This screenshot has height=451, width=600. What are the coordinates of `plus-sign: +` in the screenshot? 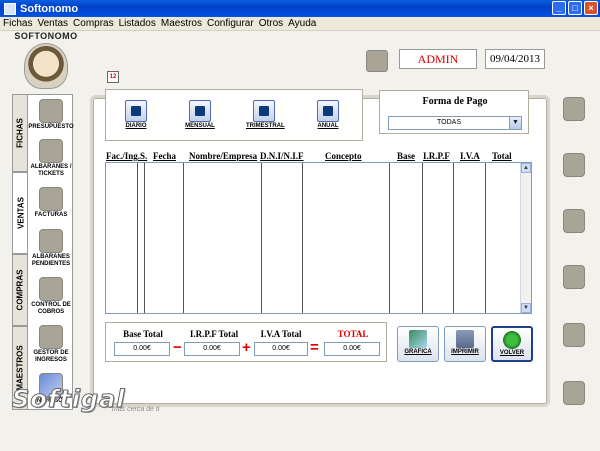 It's located at (246, 347).